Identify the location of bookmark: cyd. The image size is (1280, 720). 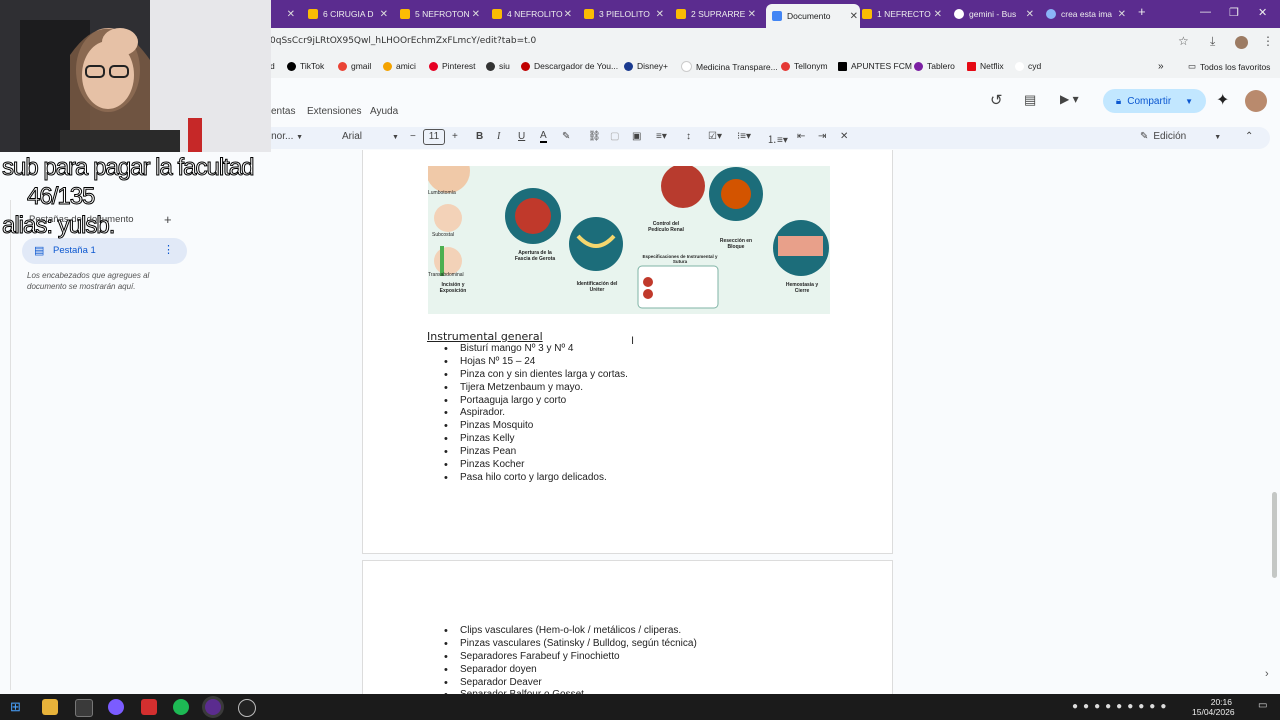
(1028, 66).